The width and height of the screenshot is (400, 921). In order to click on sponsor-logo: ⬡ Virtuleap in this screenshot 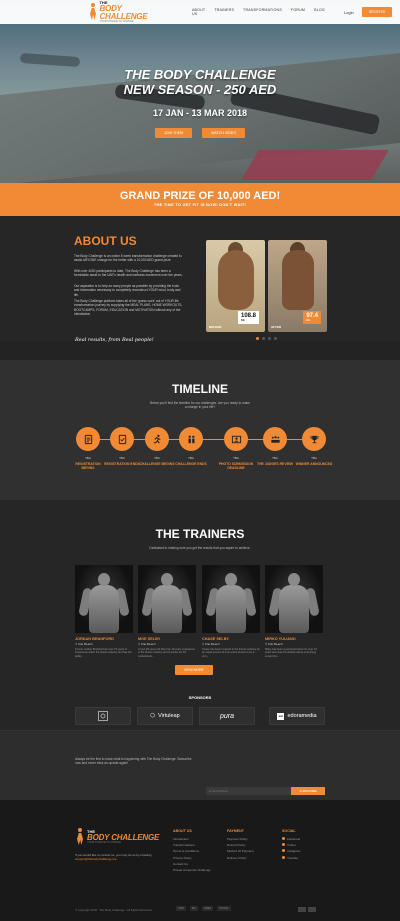, I will do `click(165, 716)`.